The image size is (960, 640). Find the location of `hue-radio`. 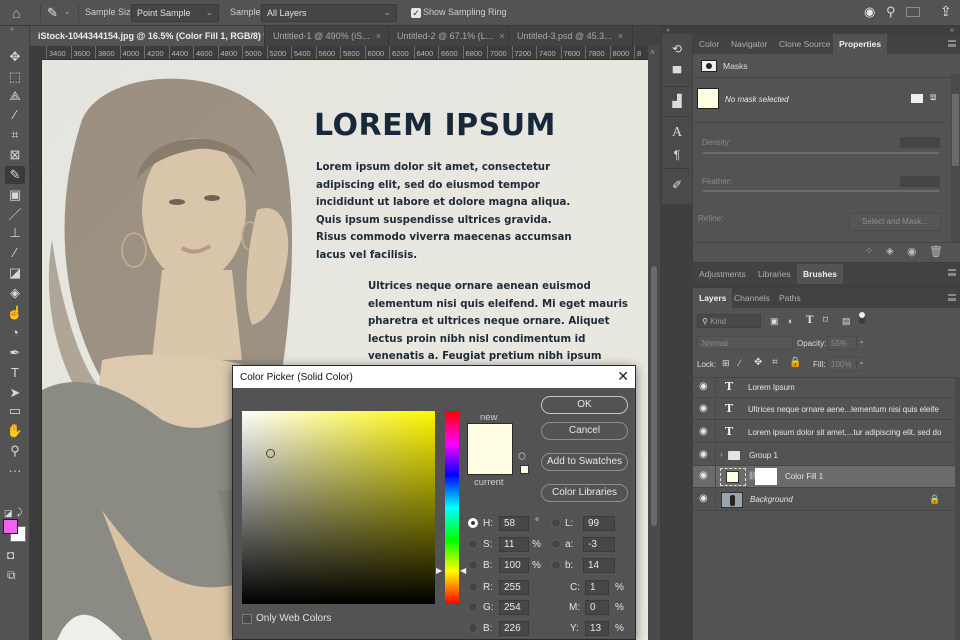

hue-radio is located at coordinates (473, 523).